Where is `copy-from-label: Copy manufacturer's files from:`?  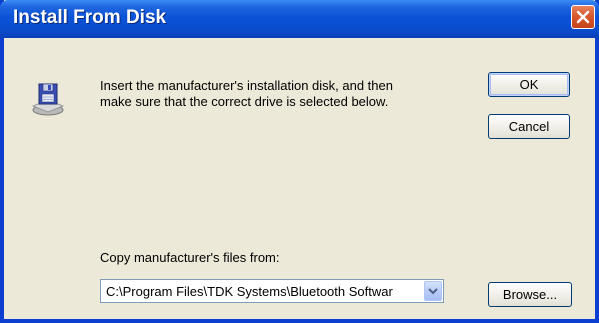 copy-from-label: Copy manufacturer's files from: is located at coordinates (190, 257).